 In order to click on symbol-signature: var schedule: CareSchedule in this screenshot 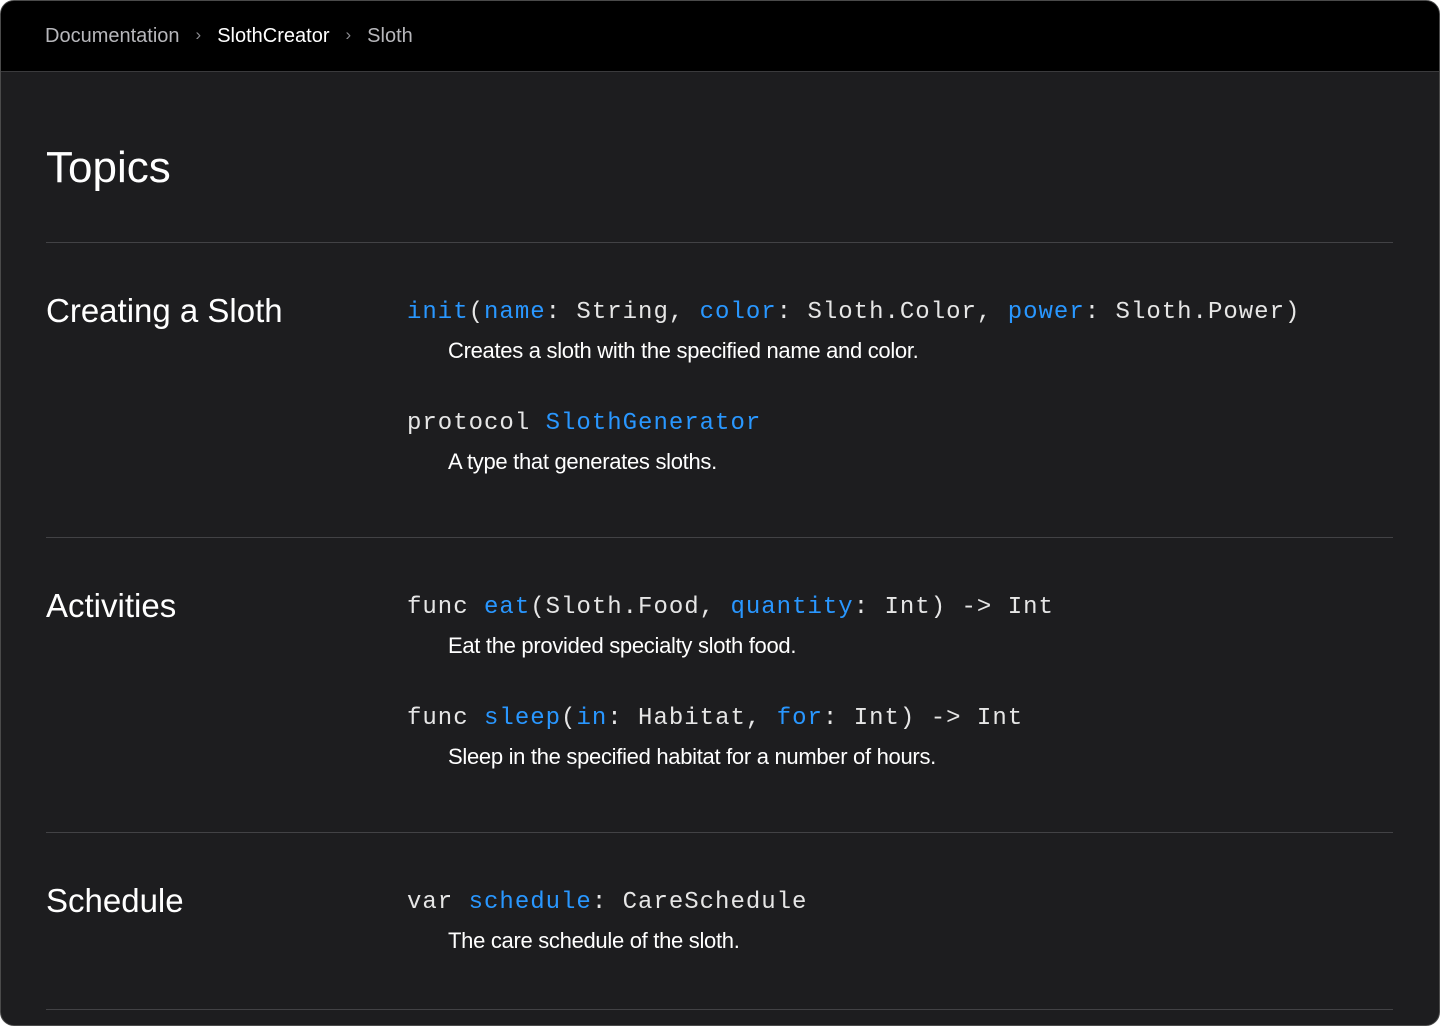, I will do `click(900, 902)`.